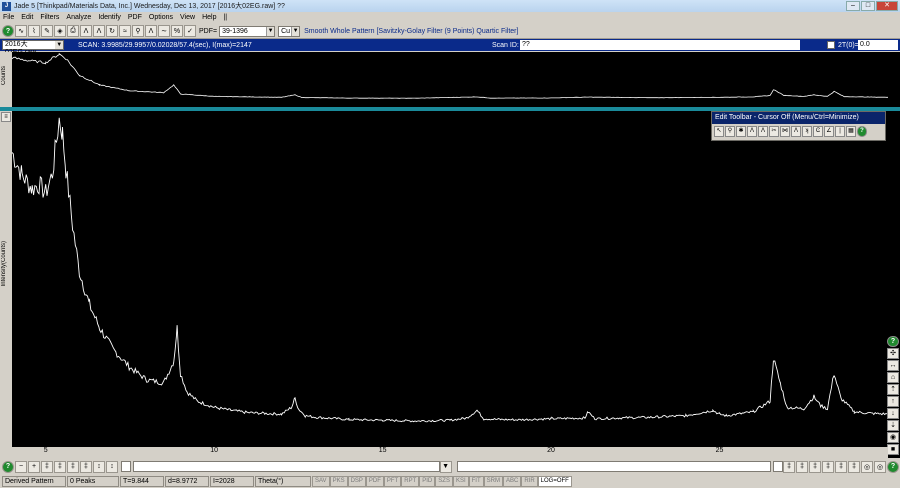 This screenshot has width=900, height=488. Describe the element at coordinates (893, 437) in the screenshot. I see `eye-icon: ◉` at that location.